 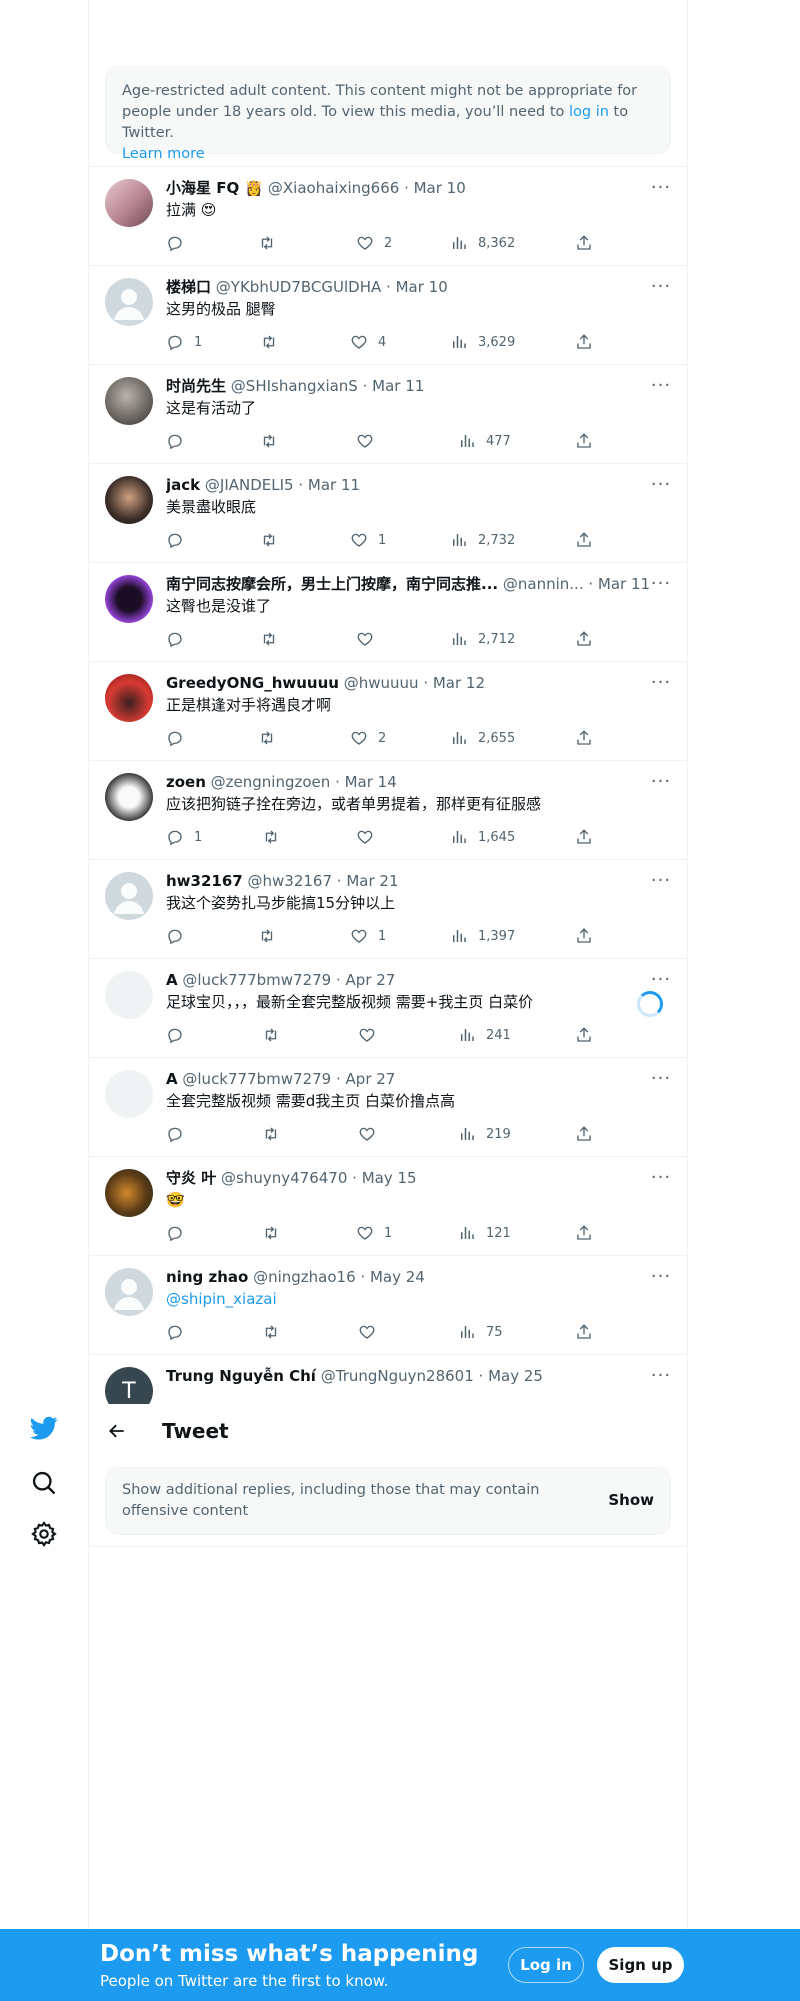 I want to click on display-name: ning zhao, so click(x=207, y=1277).